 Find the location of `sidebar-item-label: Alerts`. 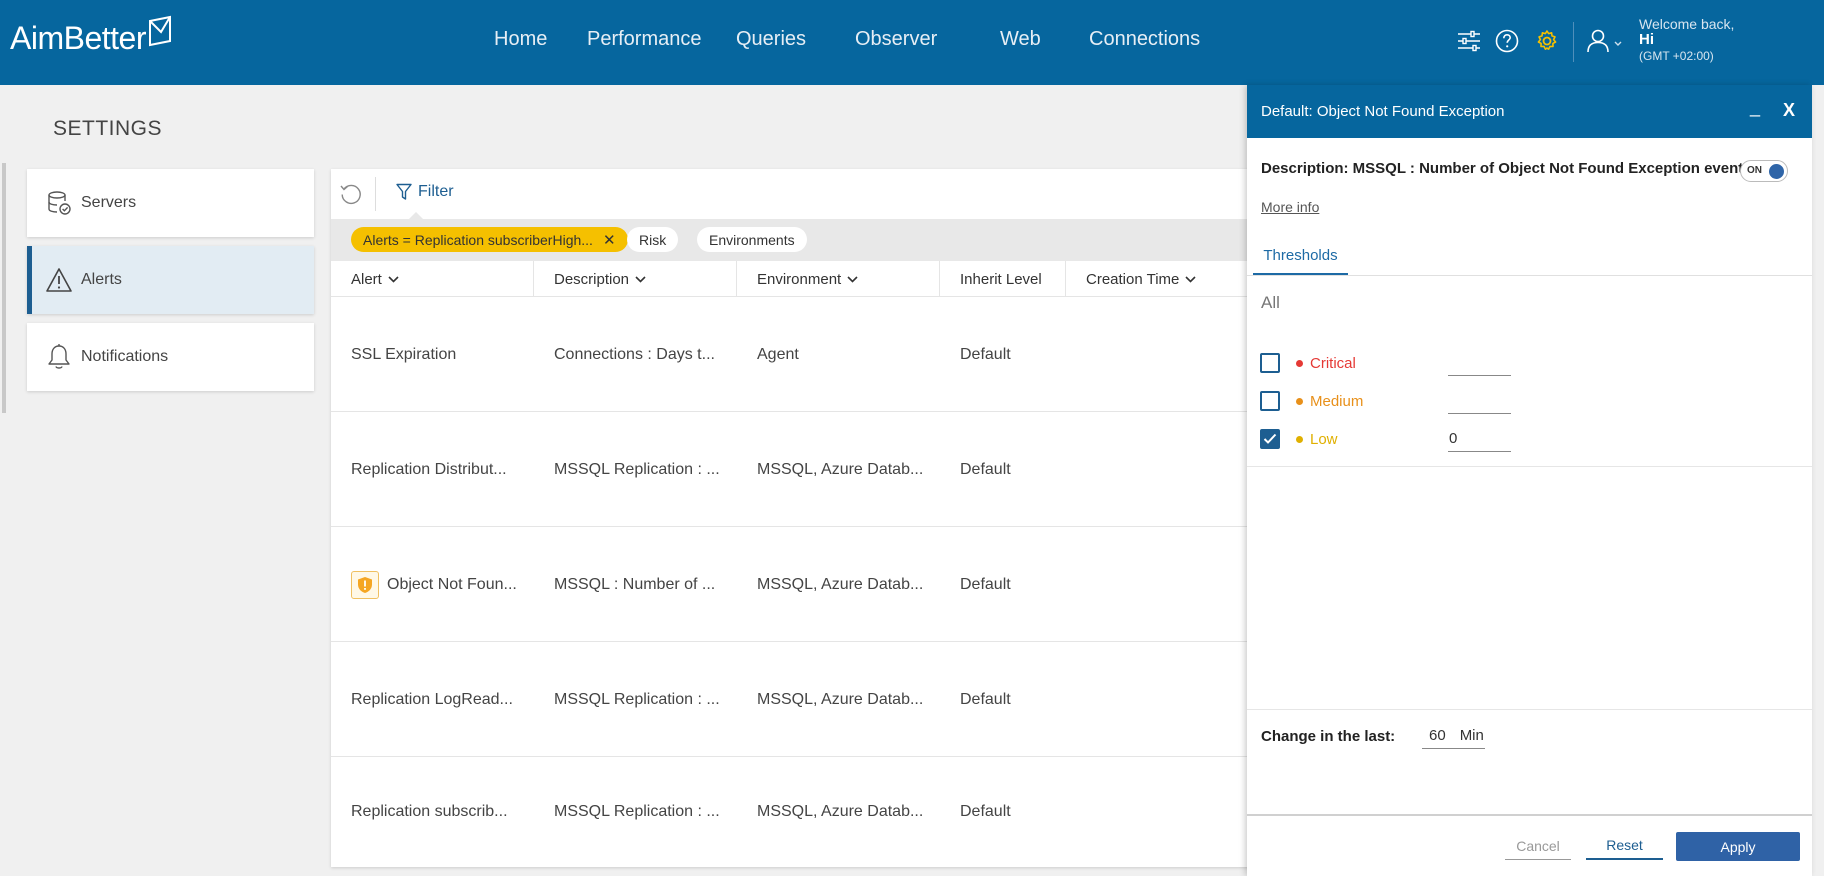

sidebar-item-label: Alerts is located at coordinates (101, 279).